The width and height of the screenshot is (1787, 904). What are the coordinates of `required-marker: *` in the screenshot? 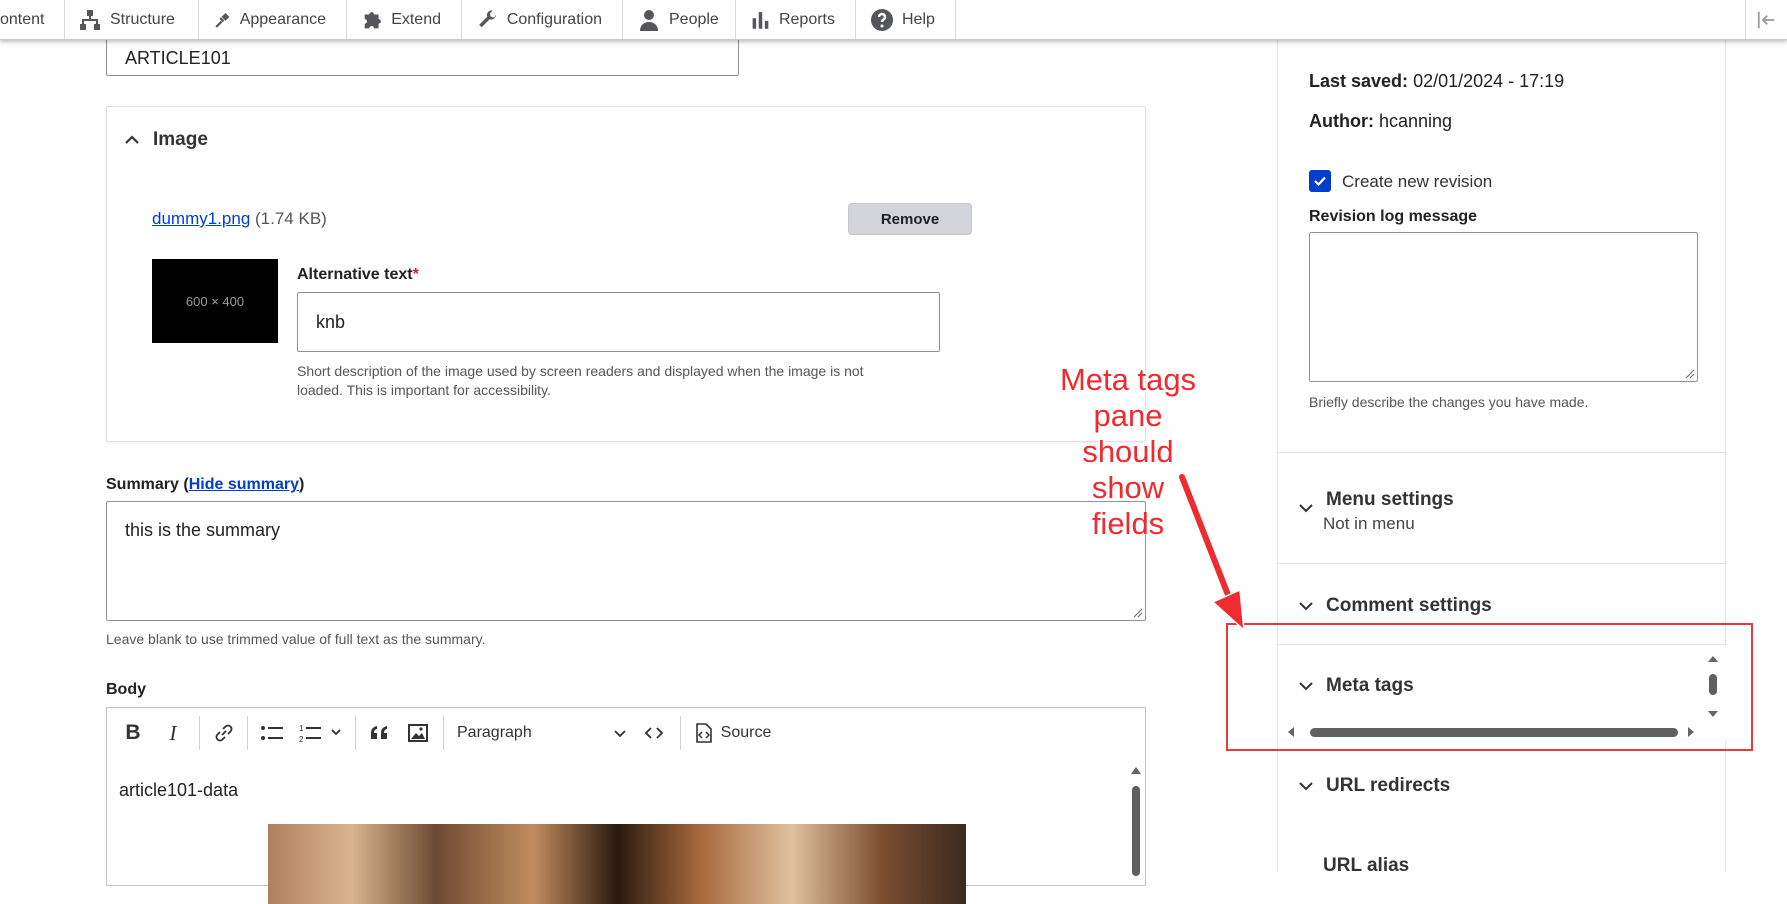 It's located at (415, 274).